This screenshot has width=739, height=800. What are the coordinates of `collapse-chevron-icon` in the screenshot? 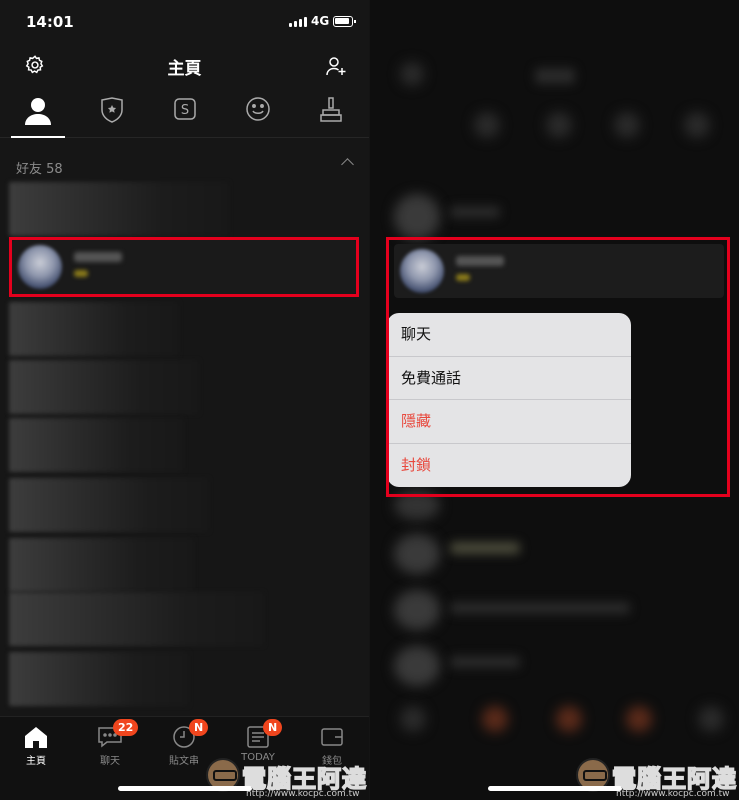 It's located at (347, 164).